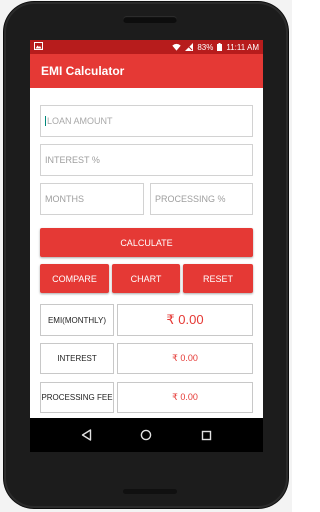 The height and width of the screenshot is (512, 320). What do you see at coordinates (218, 278) in the screenshot?
I see `reset-button: RESET` at bounding box center [218, 278].